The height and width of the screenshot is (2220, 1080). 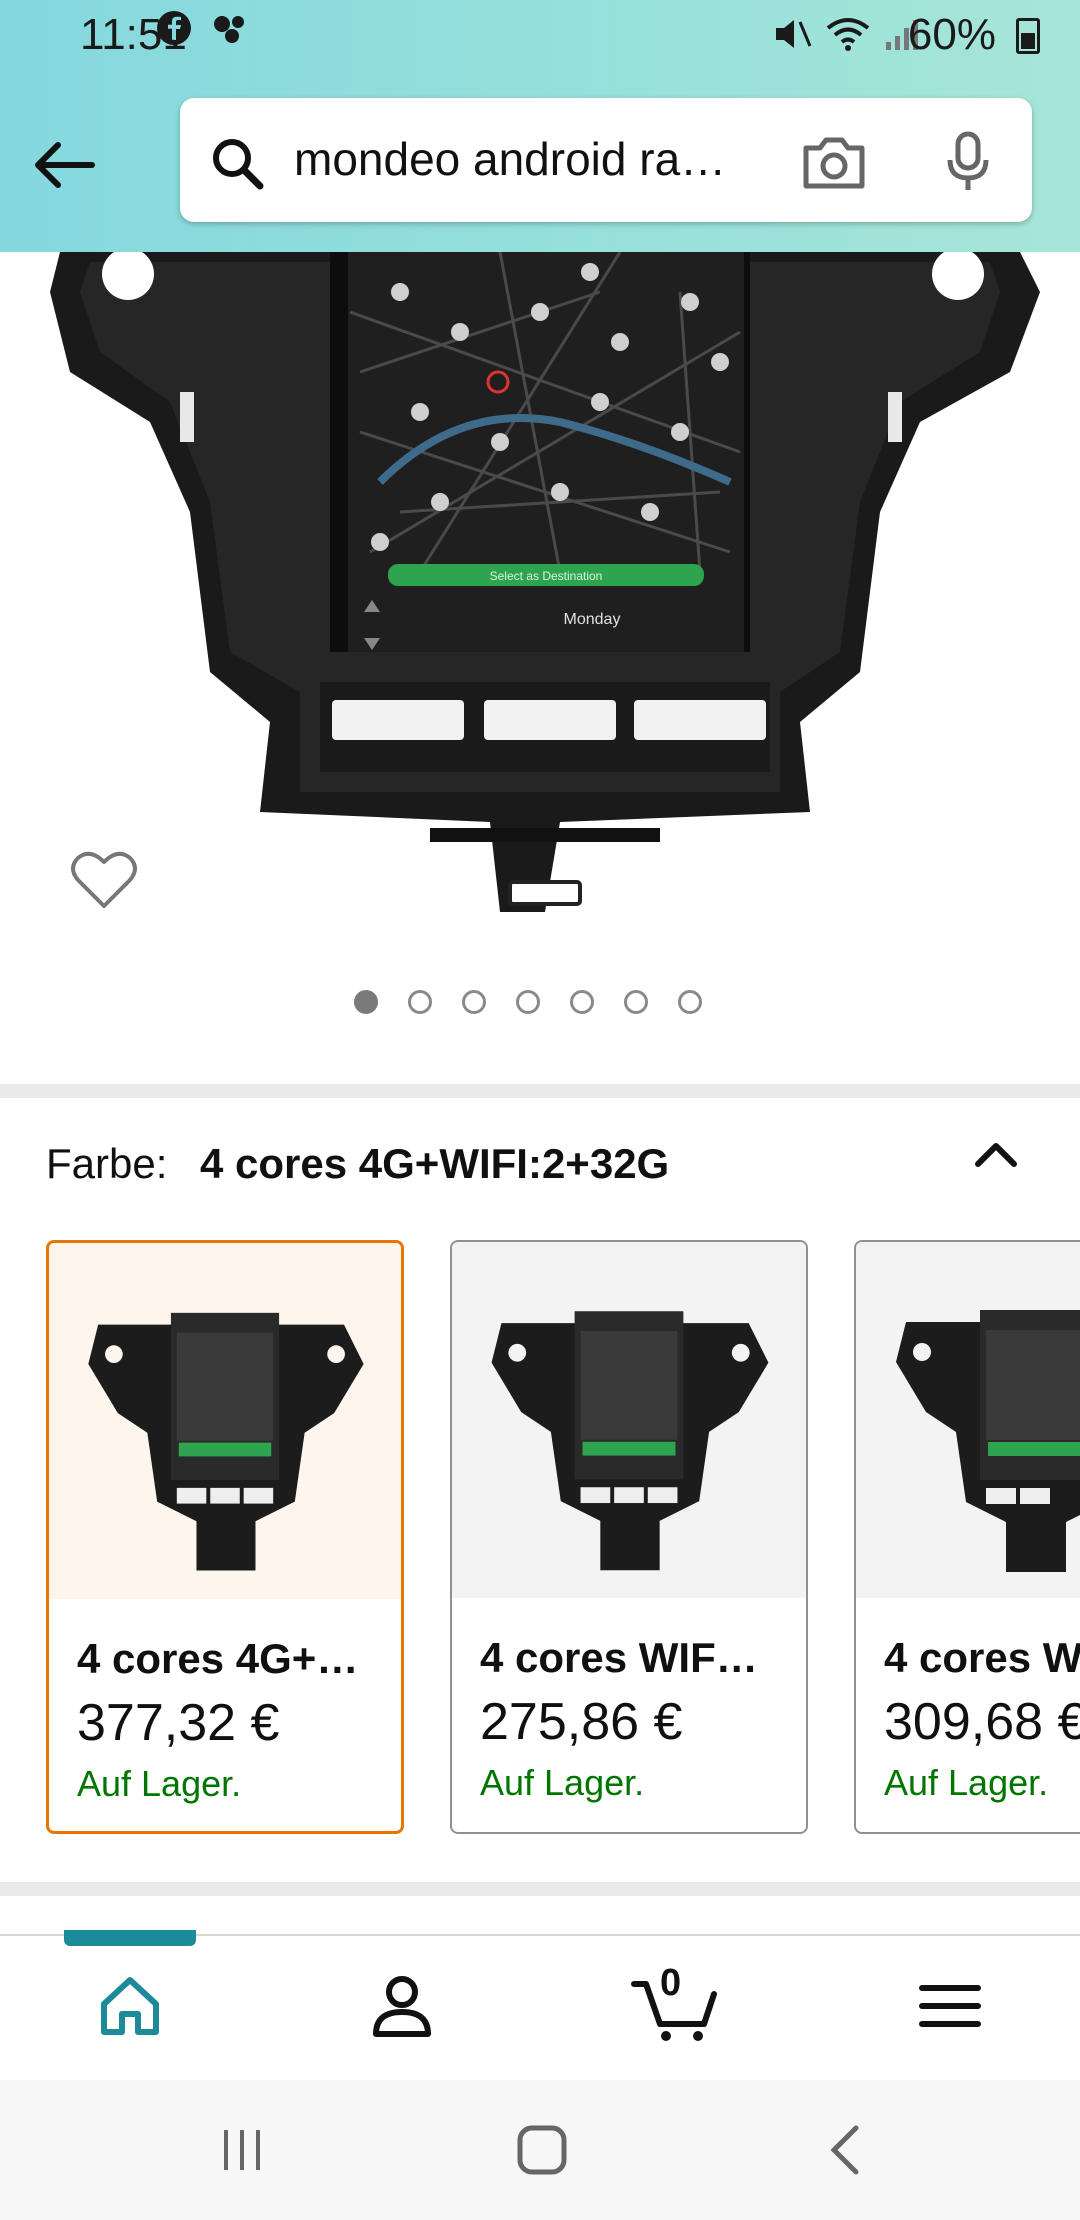 I want to click on heart-icon, so click(x=104, y=879).